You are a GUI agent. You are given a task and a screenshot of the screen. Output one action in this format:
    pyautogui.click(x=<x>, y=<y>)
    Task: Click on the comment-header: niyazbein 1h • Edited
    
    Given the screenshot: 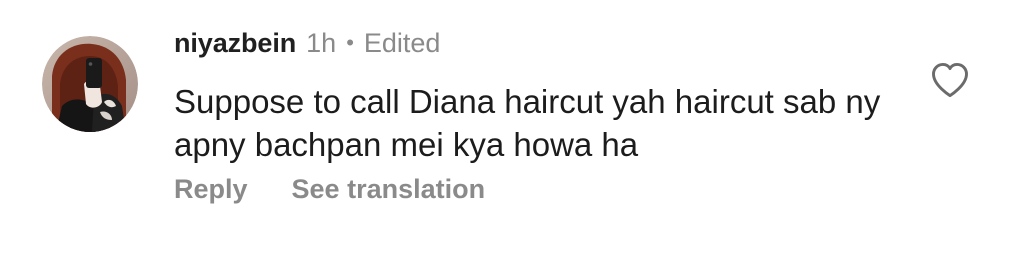 What is the action you would take?
    pyautogui.click(x=307, y=46)
    